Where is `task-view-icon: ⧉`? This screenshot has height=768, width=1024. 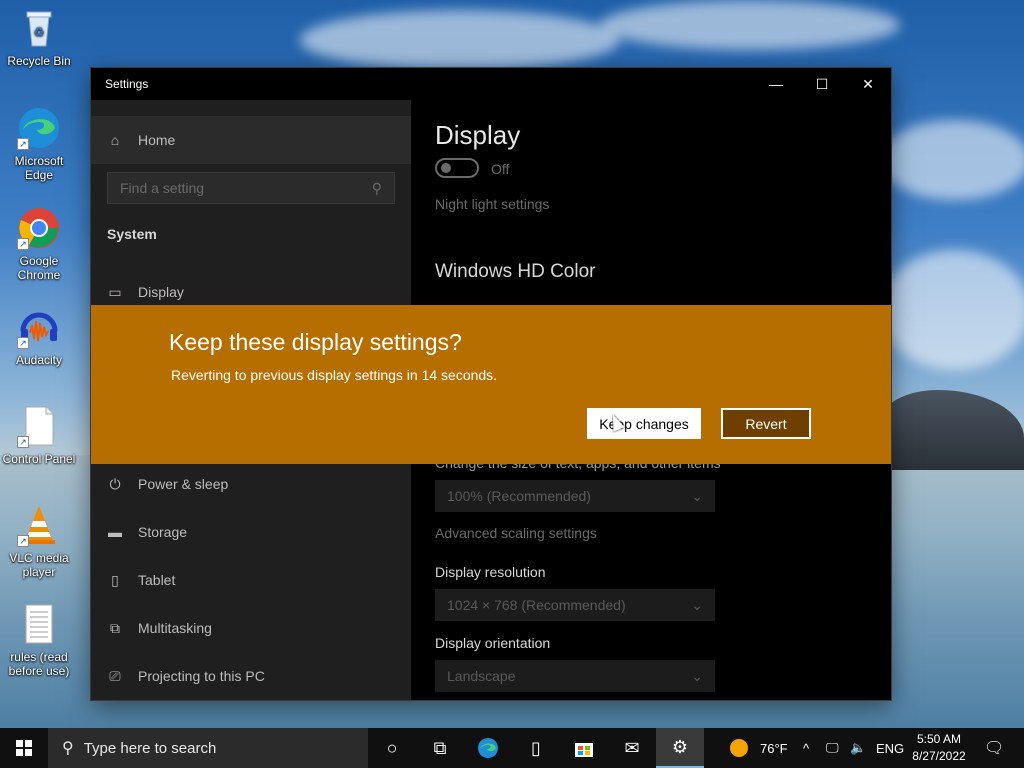
task-view-icon: ⧉ is located at coordinates (440, 748).